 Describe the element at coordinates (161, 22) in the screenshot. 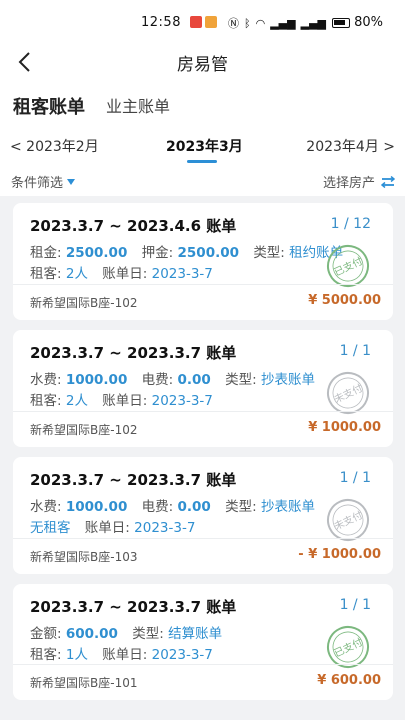

I see `clock: 12:58` at that location.